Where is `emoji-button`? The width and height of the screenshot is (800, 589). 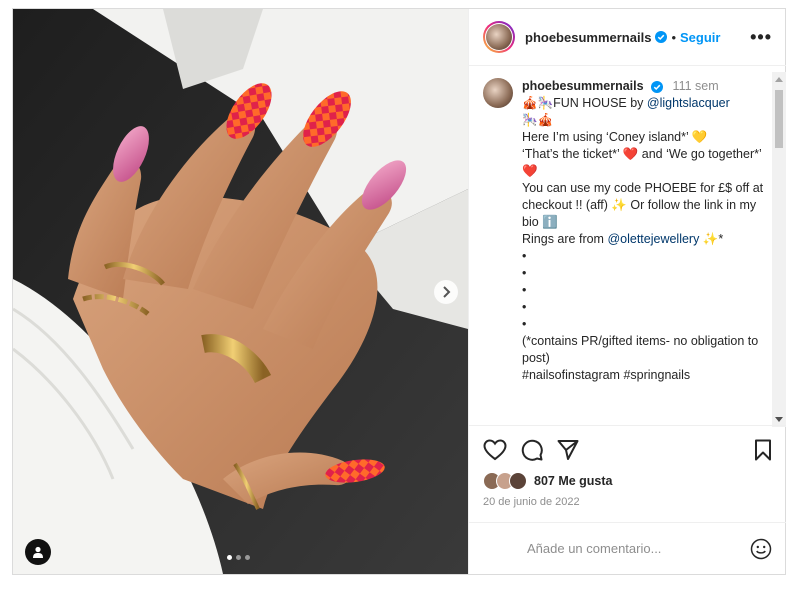 emoji-button is located at coordinates (761, 549).